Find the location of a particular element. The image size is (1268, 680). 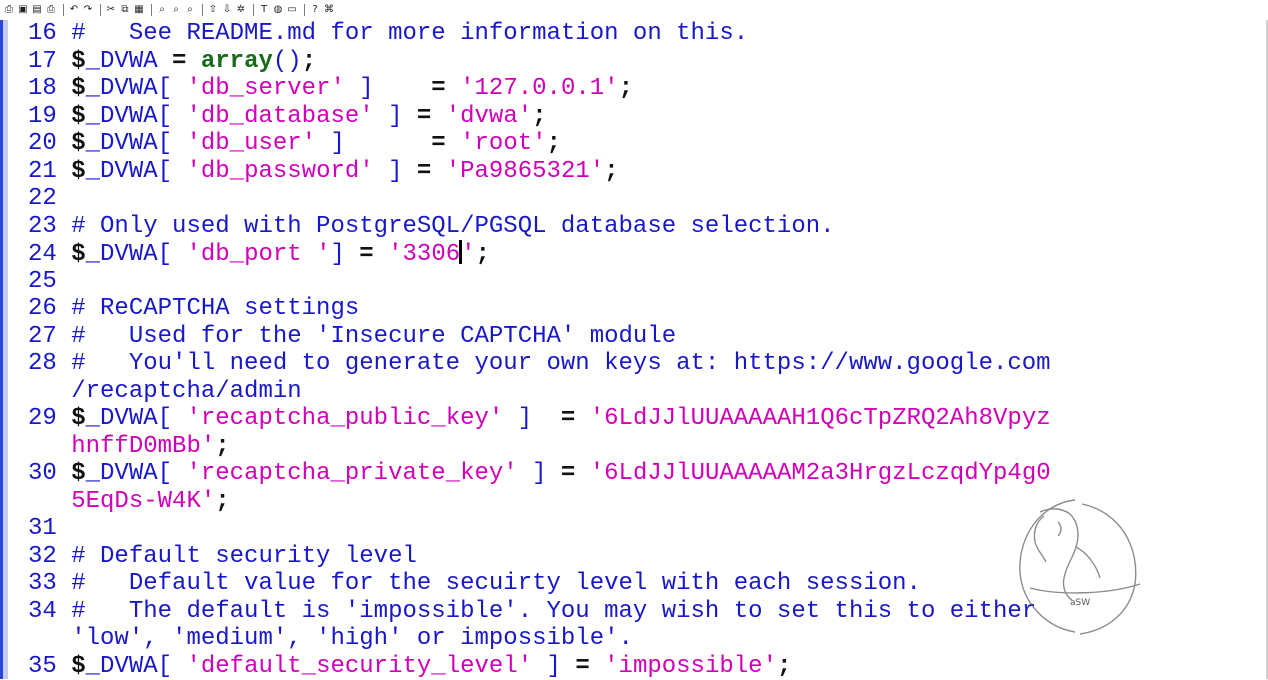

print-icon: ⎙ is located at coordinates (51, 10).